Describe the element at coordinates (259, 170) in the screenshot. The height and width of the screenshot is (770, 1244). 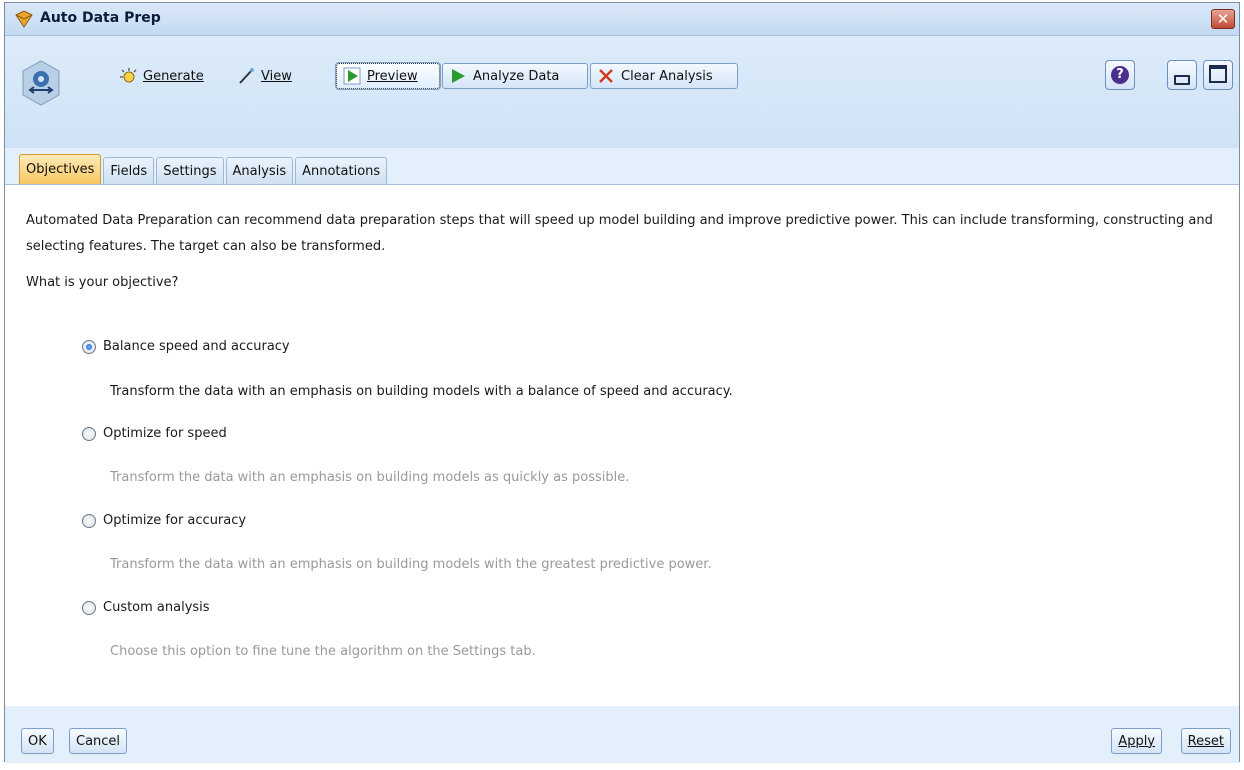
I see `tab-analysis: Analysis` at that location.